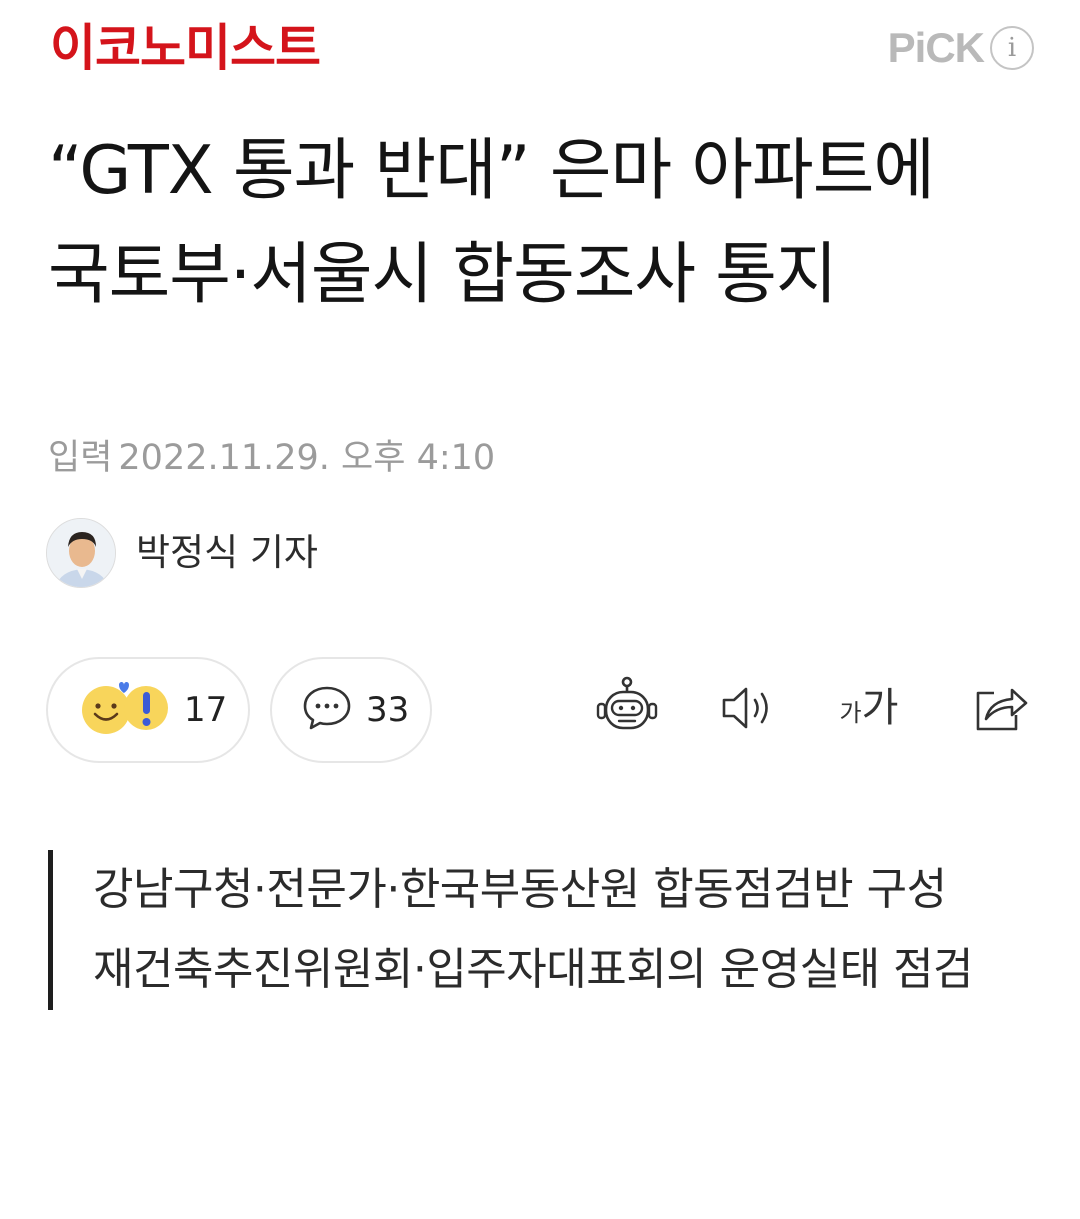 The image size is (1080, 1219). Describe the element at coordinates (491, 222) in the screenshot. I see `article-title: “GTX 통과 반대” 은마 아파트에 국토부·서울시 합동조사 통지` at that location.